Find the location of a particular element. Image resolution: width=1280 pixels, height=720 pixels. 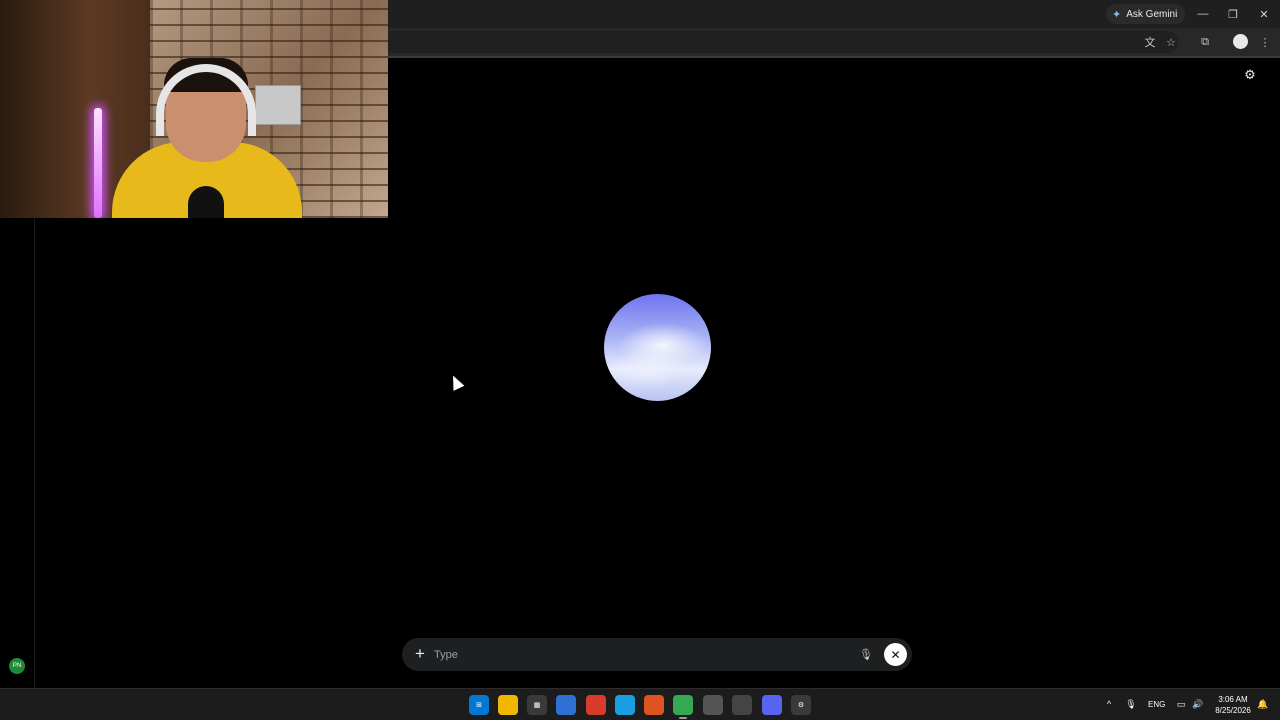

sparkle-icon: ✦ is located at coordinates (1117, 14).